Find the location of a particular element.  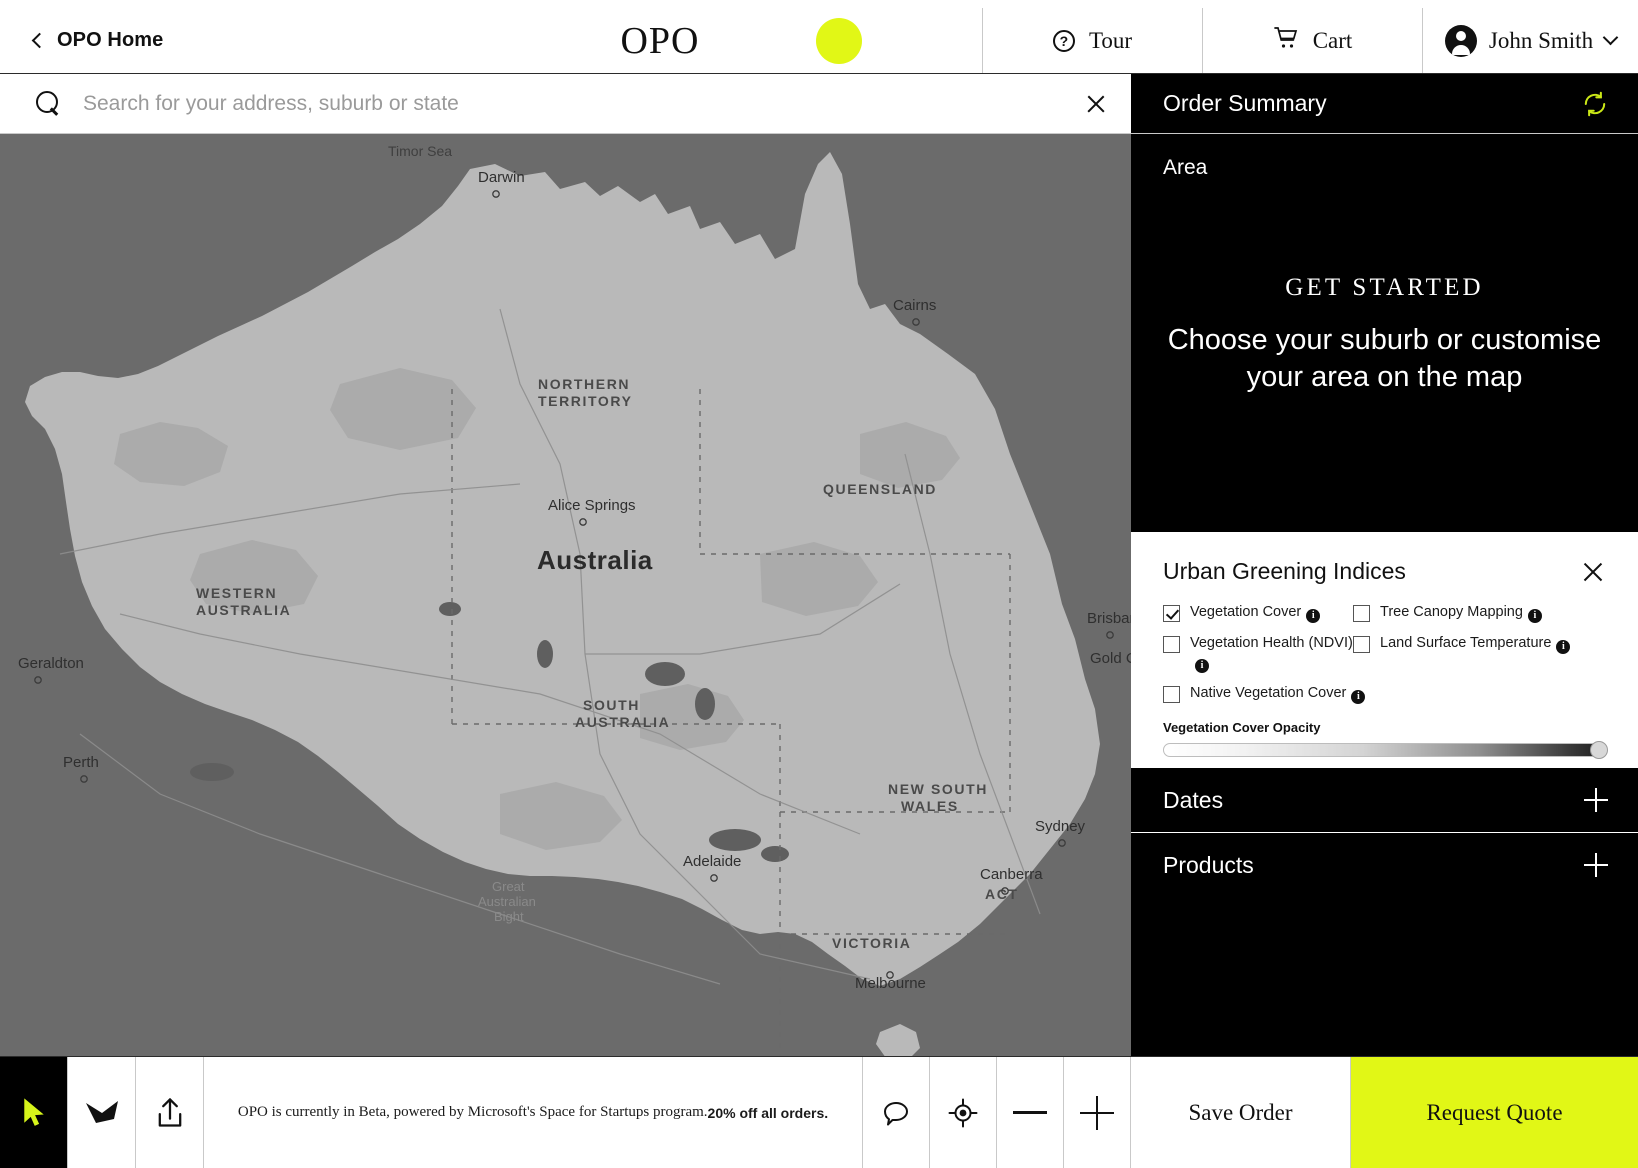

cursor-arrow-icon is located at coordinates (33, 1111).